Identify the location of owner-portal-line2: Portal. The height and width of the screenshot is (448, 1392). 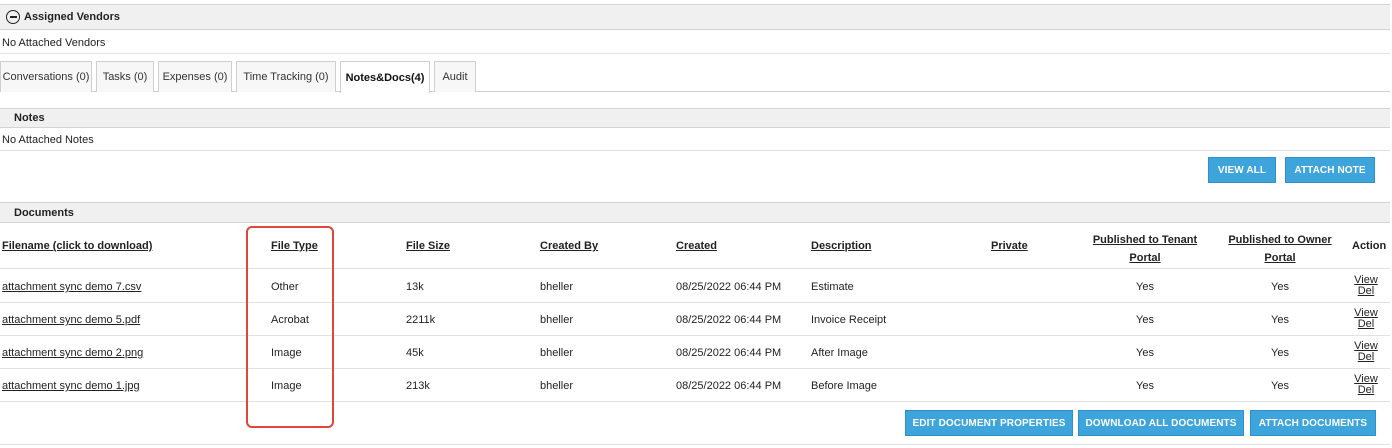
(1280, 258).